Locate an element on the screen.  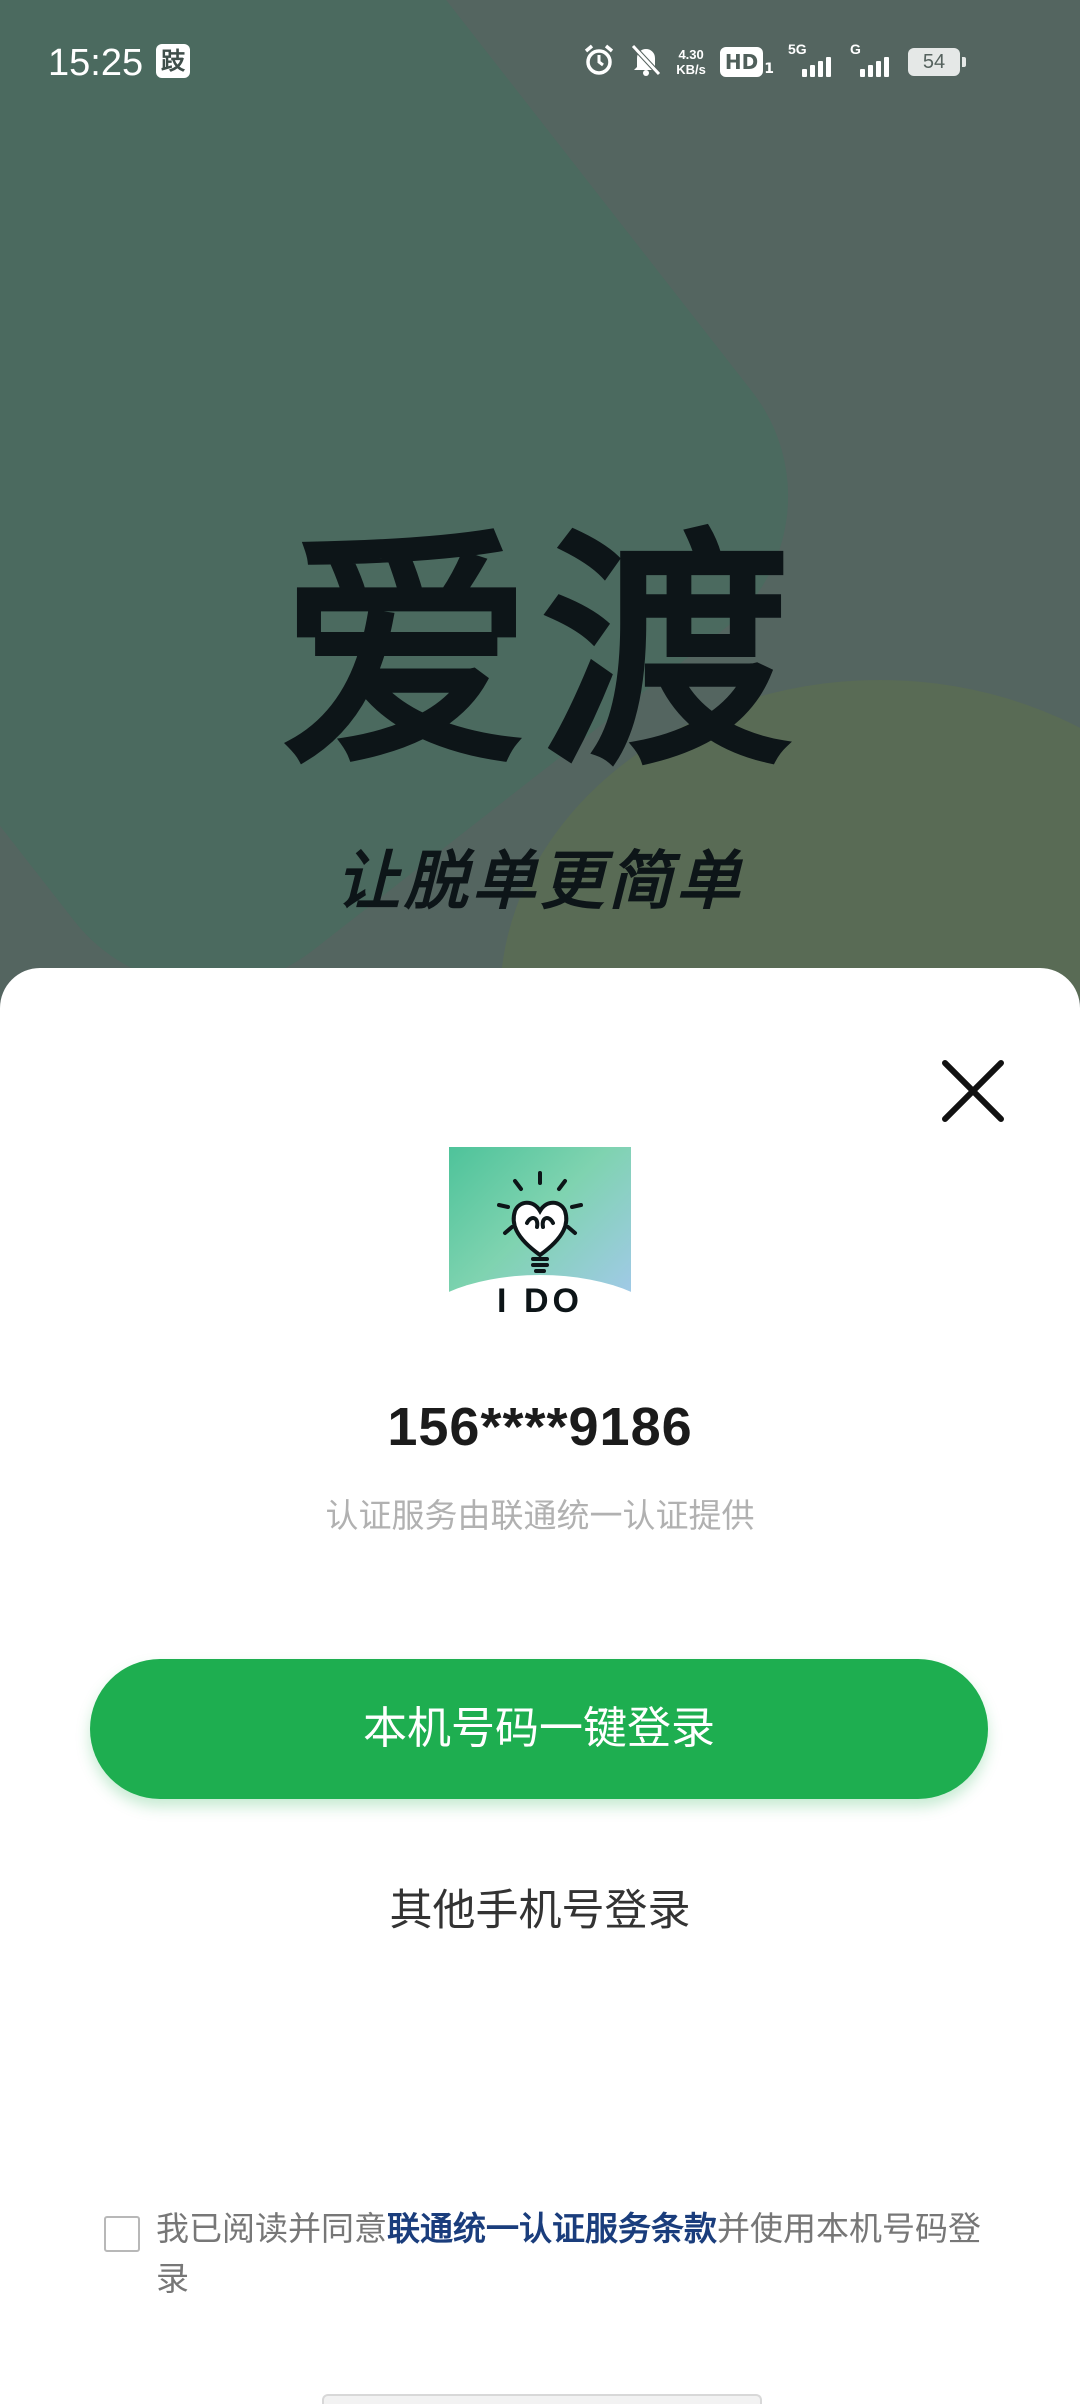
brand-slogan: 让脱单更简单 is located at coordinates (540, 882).